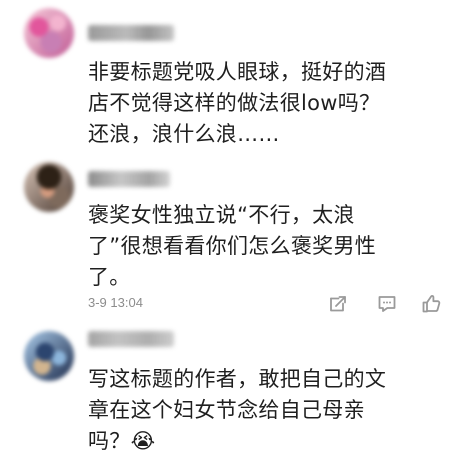 The width and height of the screenshot is (464, 466). Describe the element at coordinates (109, 277) in the screenshot. I see `comment-line: 了。` at that location.